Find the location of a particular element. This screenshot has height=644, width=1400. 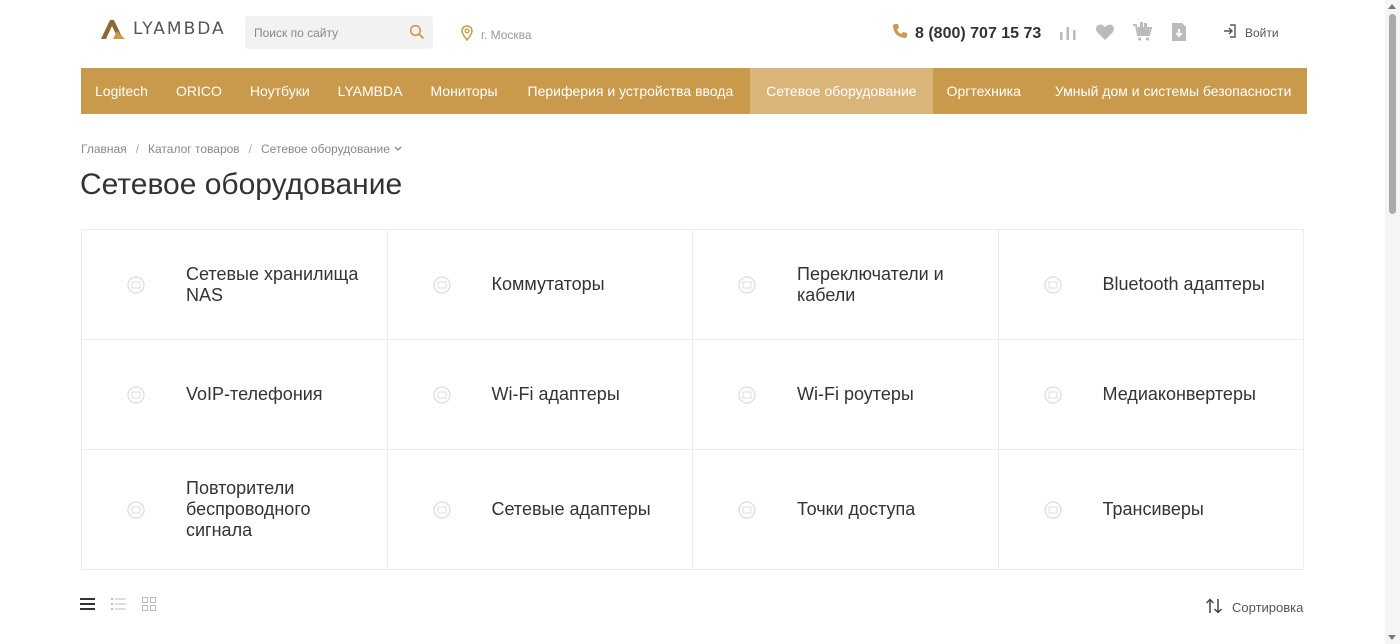

list-view-icon is located at coordinates (87, 606).